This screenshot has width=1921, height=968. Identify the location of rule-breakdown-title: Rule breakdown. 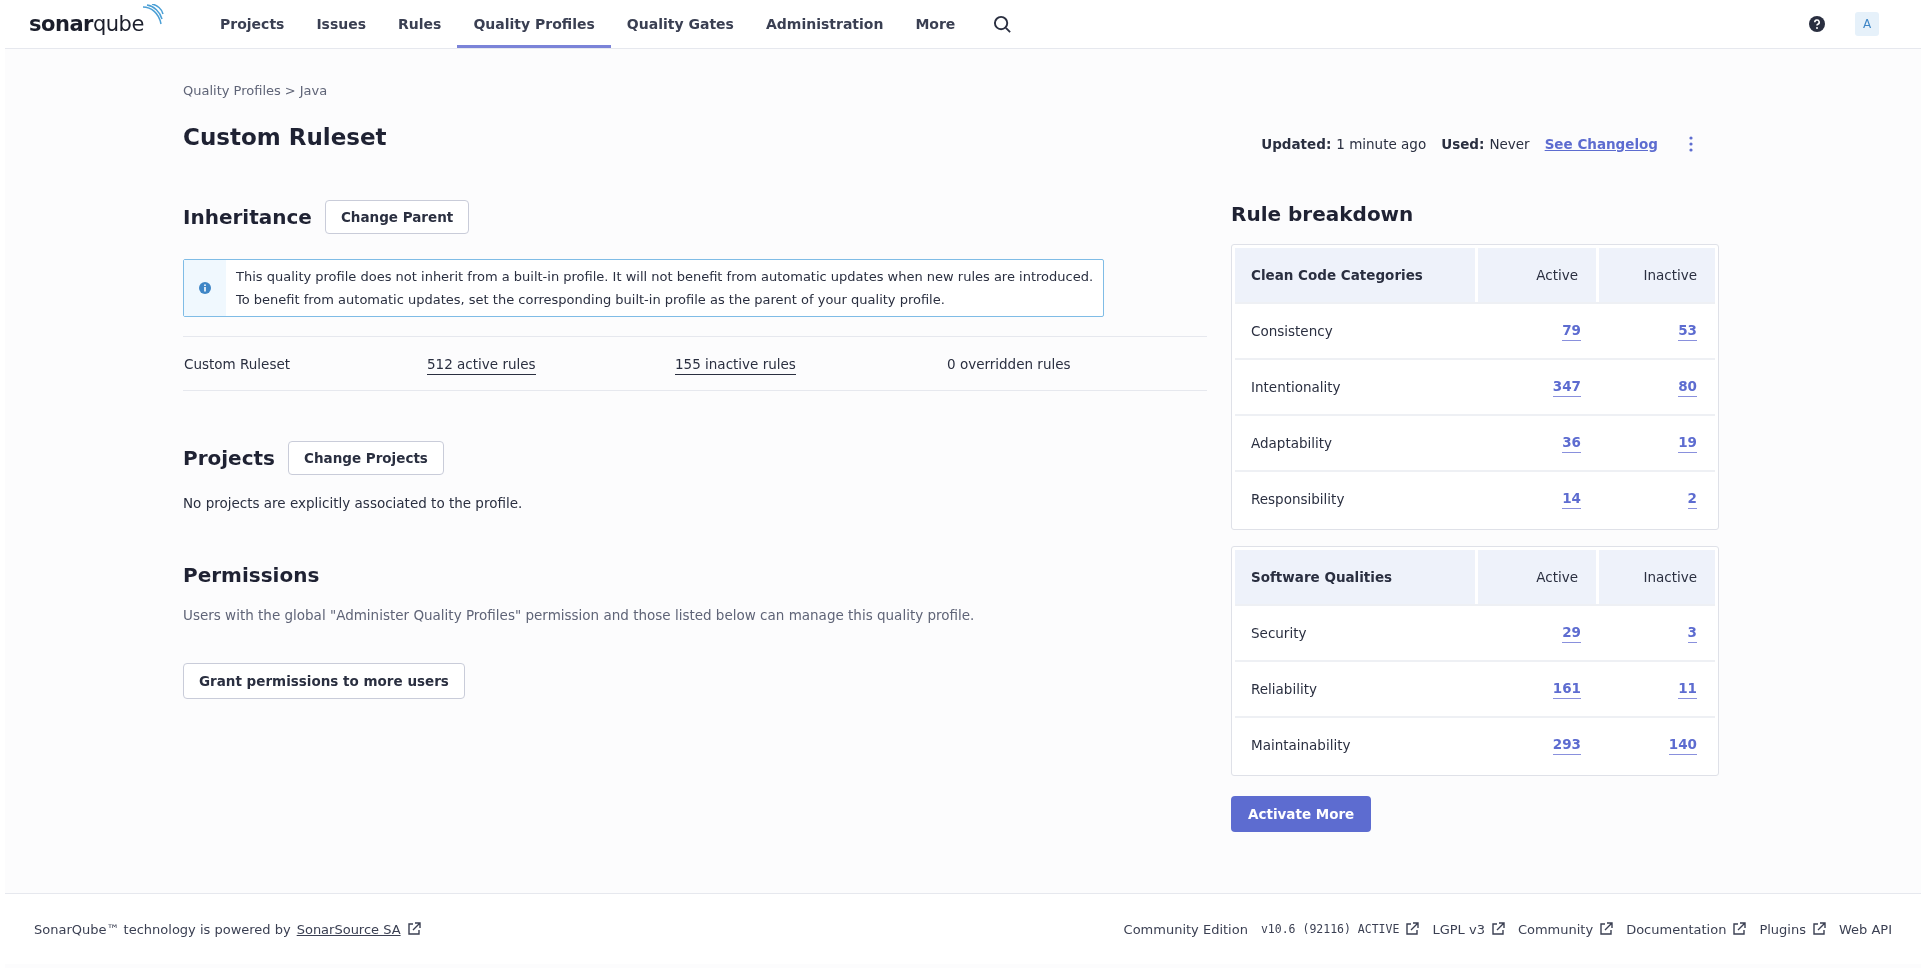
(1323, 214).